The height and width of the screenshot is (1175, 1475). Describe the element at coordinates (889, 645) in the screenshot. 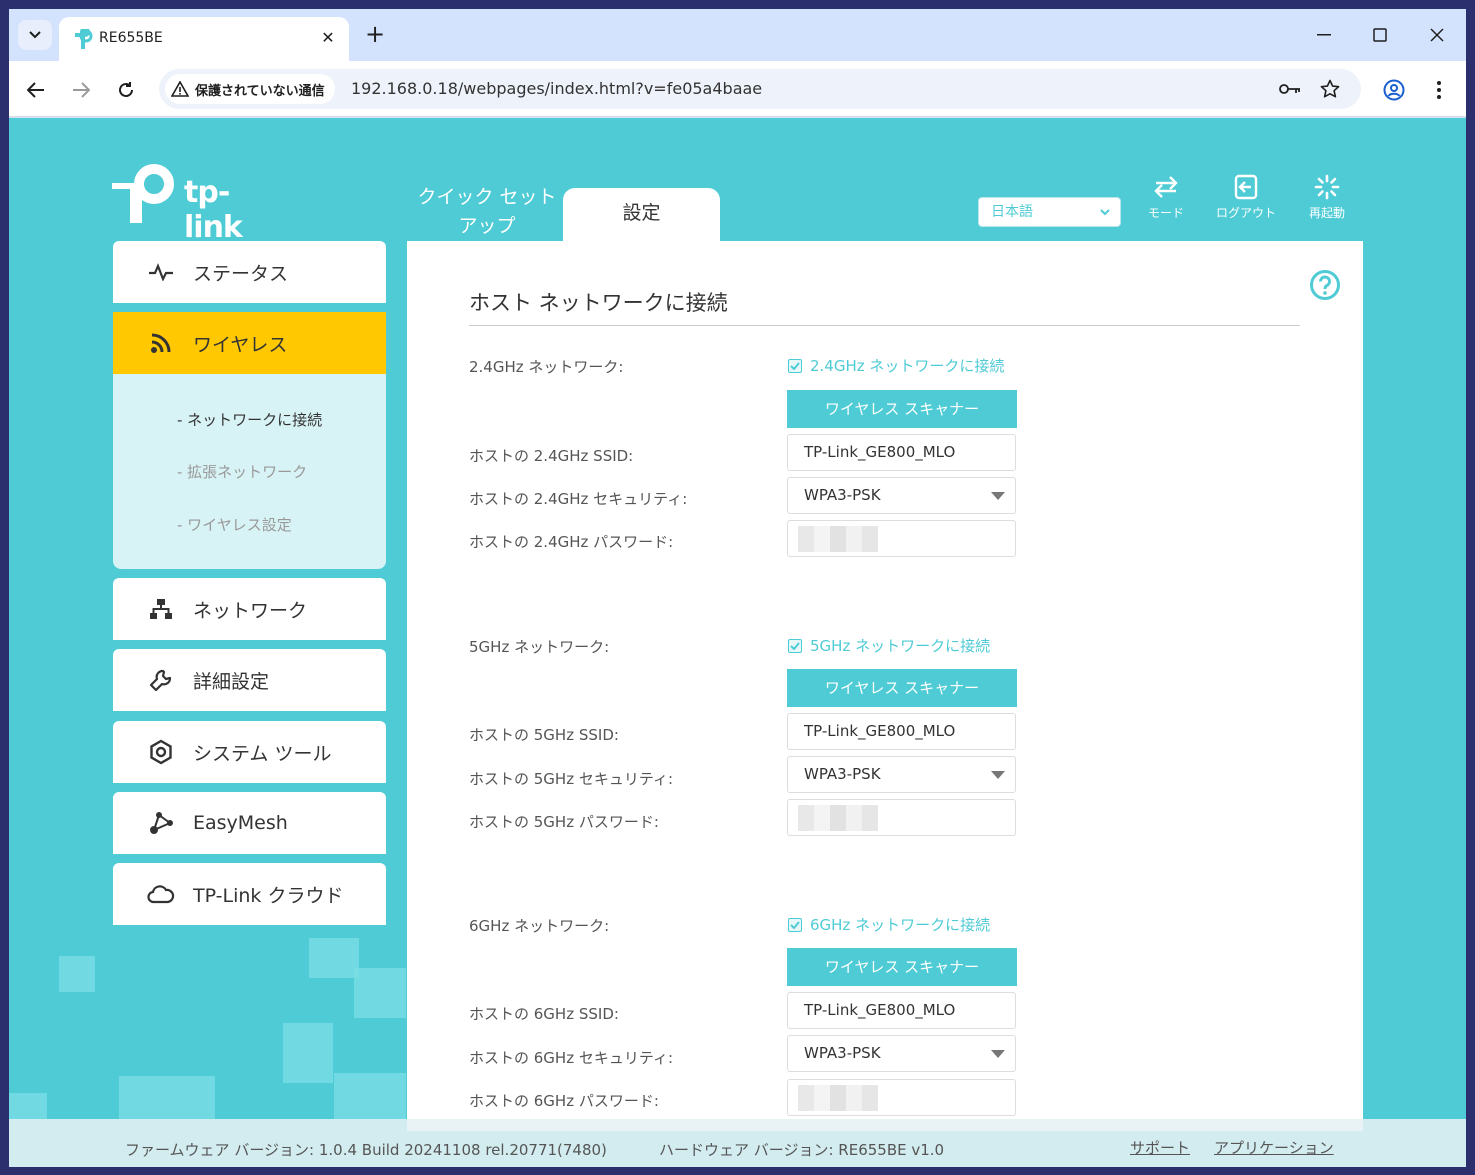

I see `connect-checkbox: 5GHz ネットワークに接続` at that location.